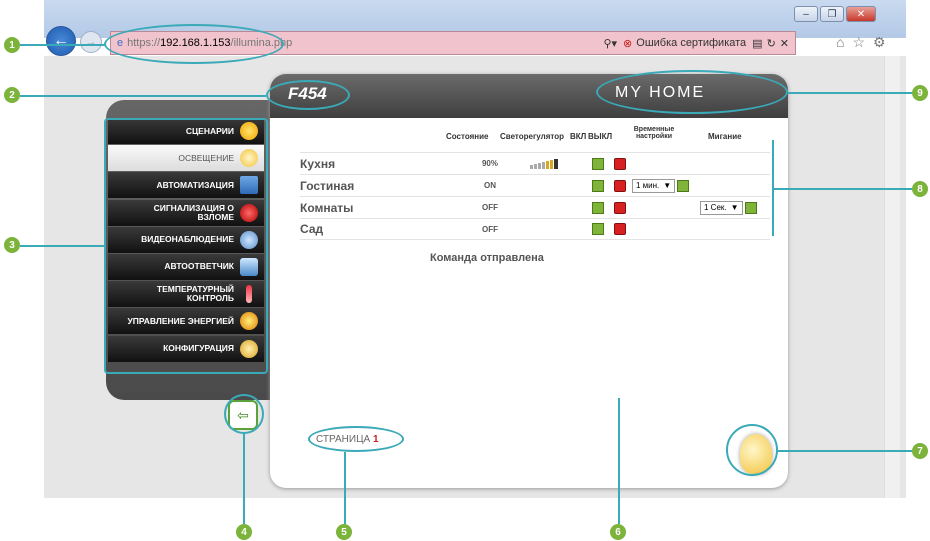 This screenshot has height=541, width=930. What do you see at coordinates (12, 245) in the screenshot?
I see `callout-number: 3` at bounding box center [12, 245].